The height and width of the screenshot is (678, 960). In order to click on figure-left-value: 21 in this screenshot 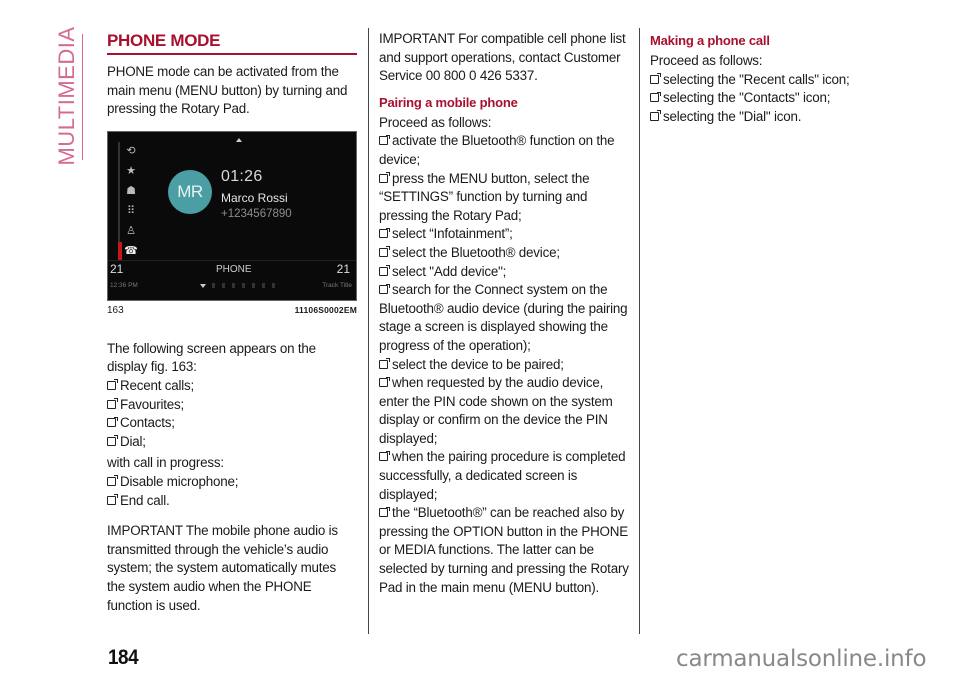, I will do `click(117, 268)`.